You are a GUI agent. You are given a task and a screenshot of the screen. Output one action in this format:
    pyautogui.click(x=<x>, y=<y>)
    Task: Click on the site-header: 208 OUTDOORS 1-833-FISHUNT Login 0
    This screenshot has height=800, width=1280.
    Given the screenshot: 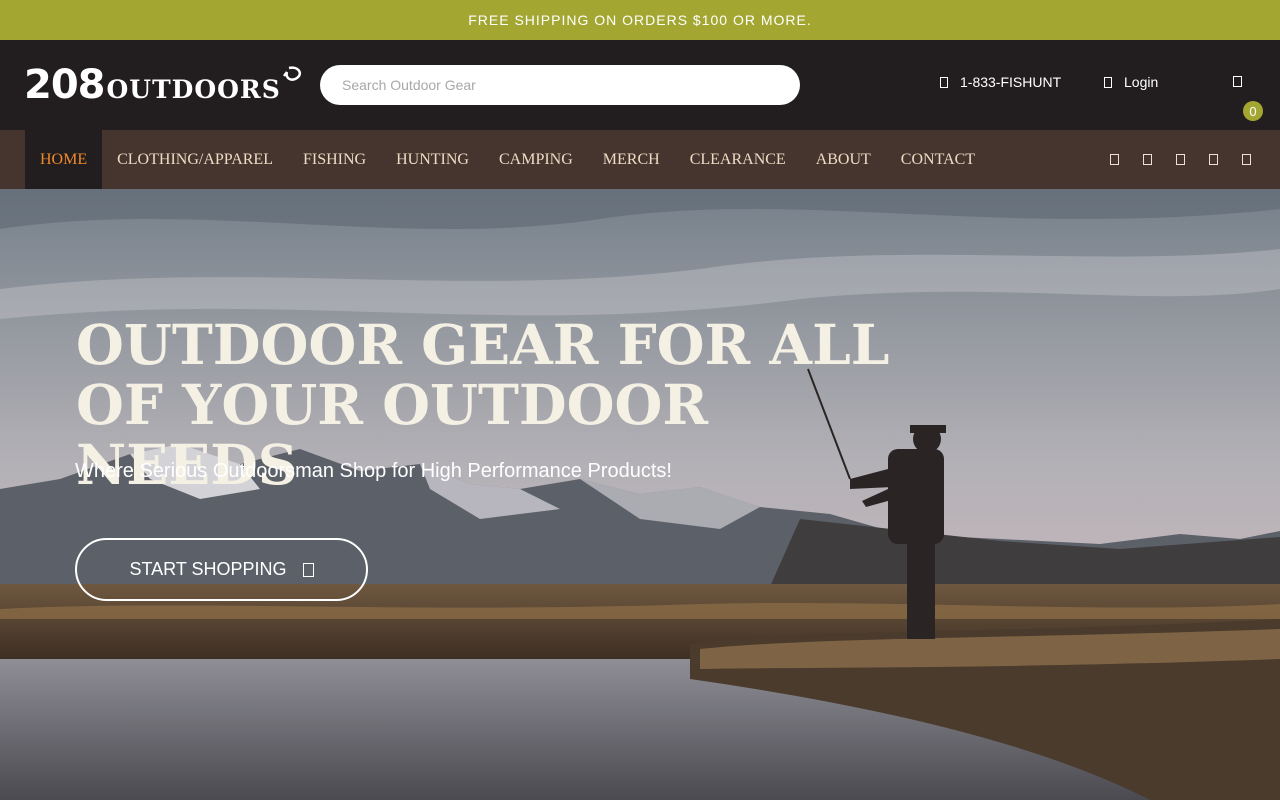 What is the action you would take?
    pyautogui.click(x=640, y=85)
    